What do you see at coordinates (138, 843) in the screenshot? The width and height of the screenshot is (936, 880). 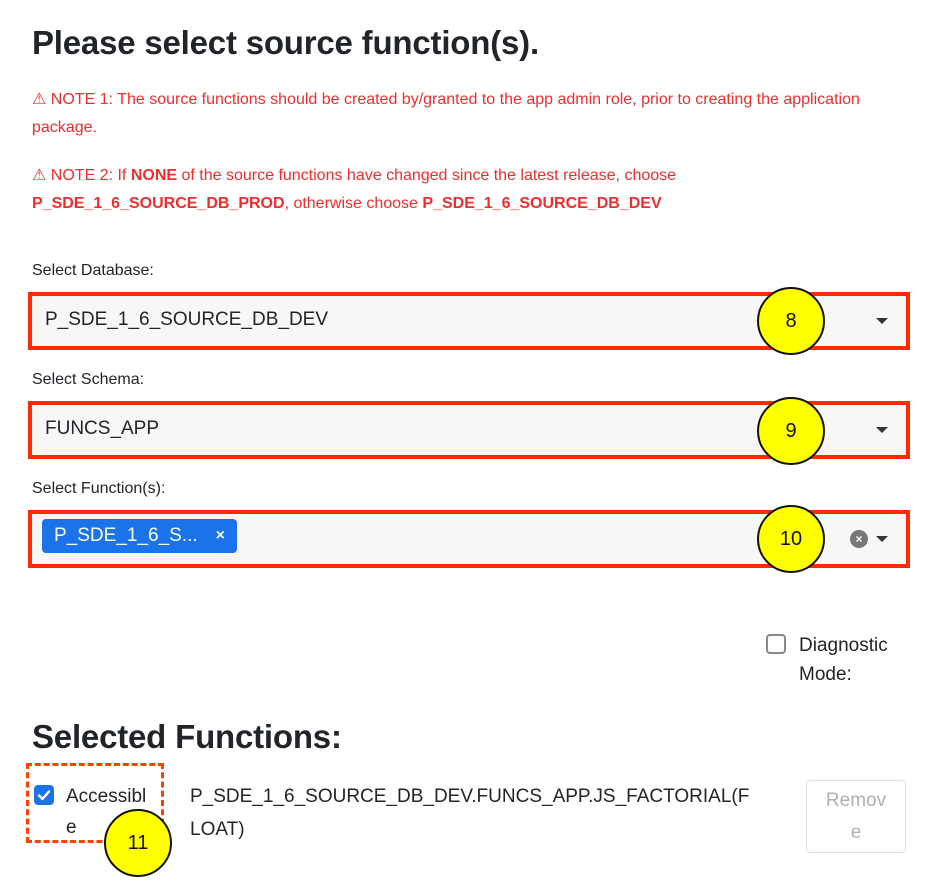 I see `marker-11: 11` at bounding box center [138, 843].